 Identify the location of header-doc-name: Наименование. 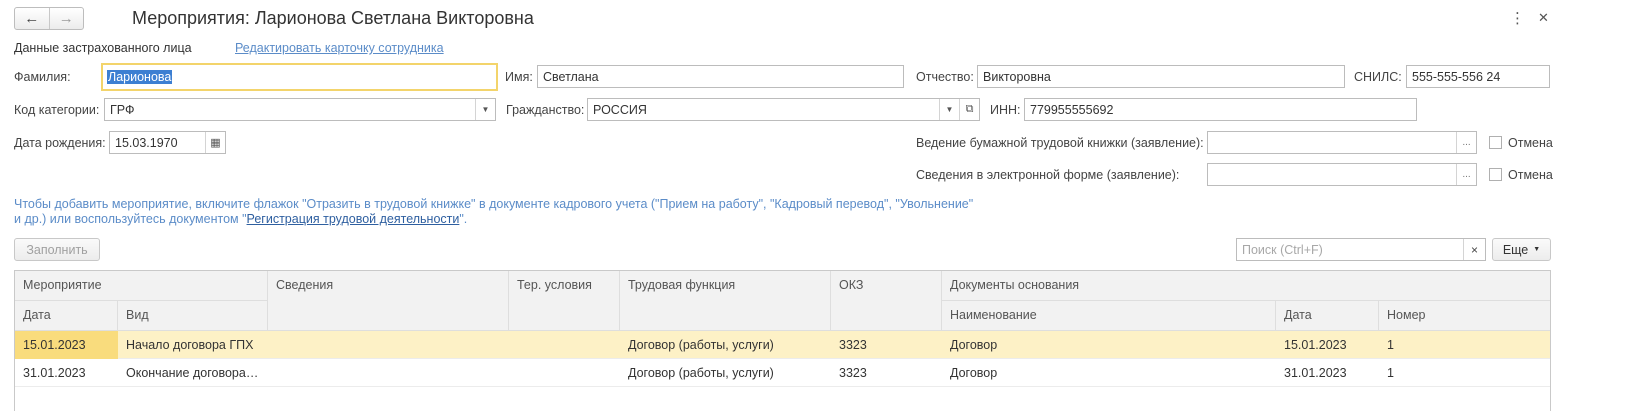
(1109, 316).